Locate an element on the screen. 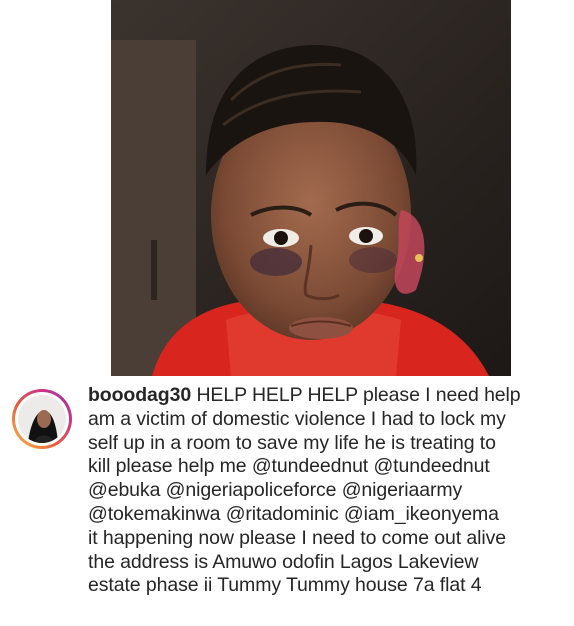 The height and width of the screenshot is (626, 574). caption-text: HELP HELP HELP please I need help is located at coordinates (358, 395).